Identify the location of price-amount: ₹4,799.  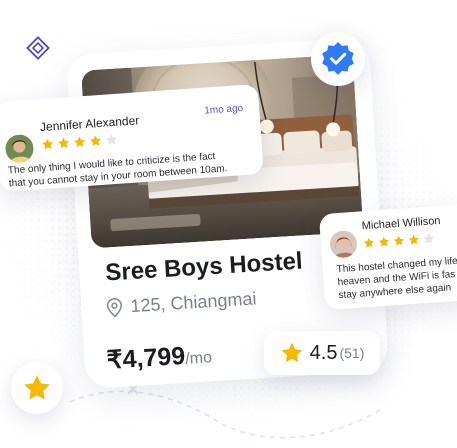
(145, 358).